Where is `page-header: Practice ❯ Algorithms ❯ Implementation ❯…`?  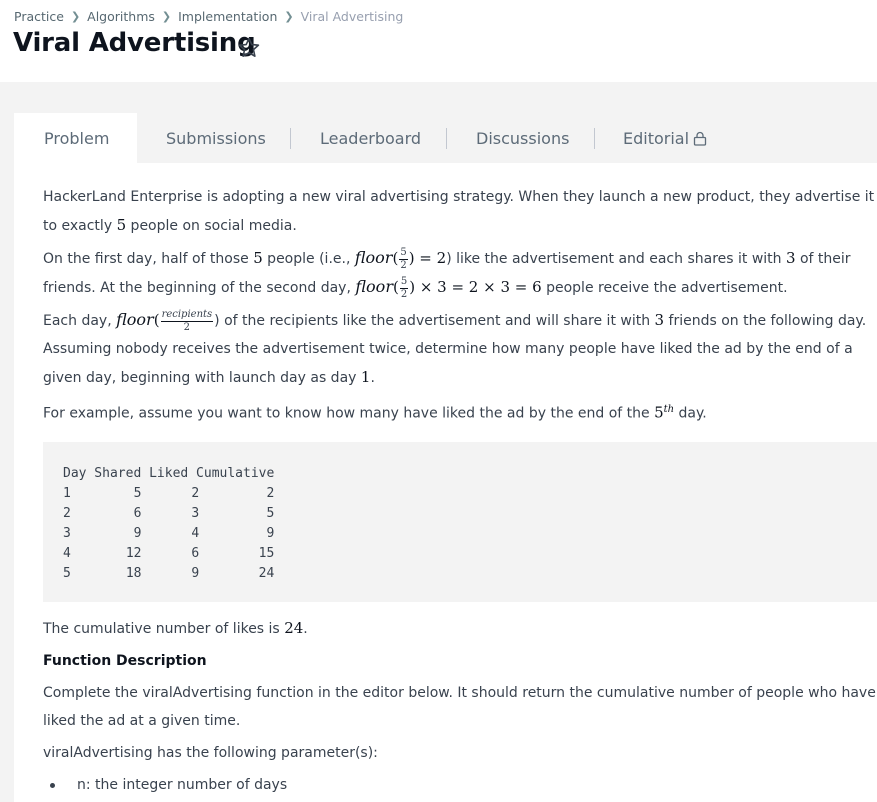
page-header: Practice ❯ Algorithms ❯ Implementation ❯… is located at coordinates (438, 41).